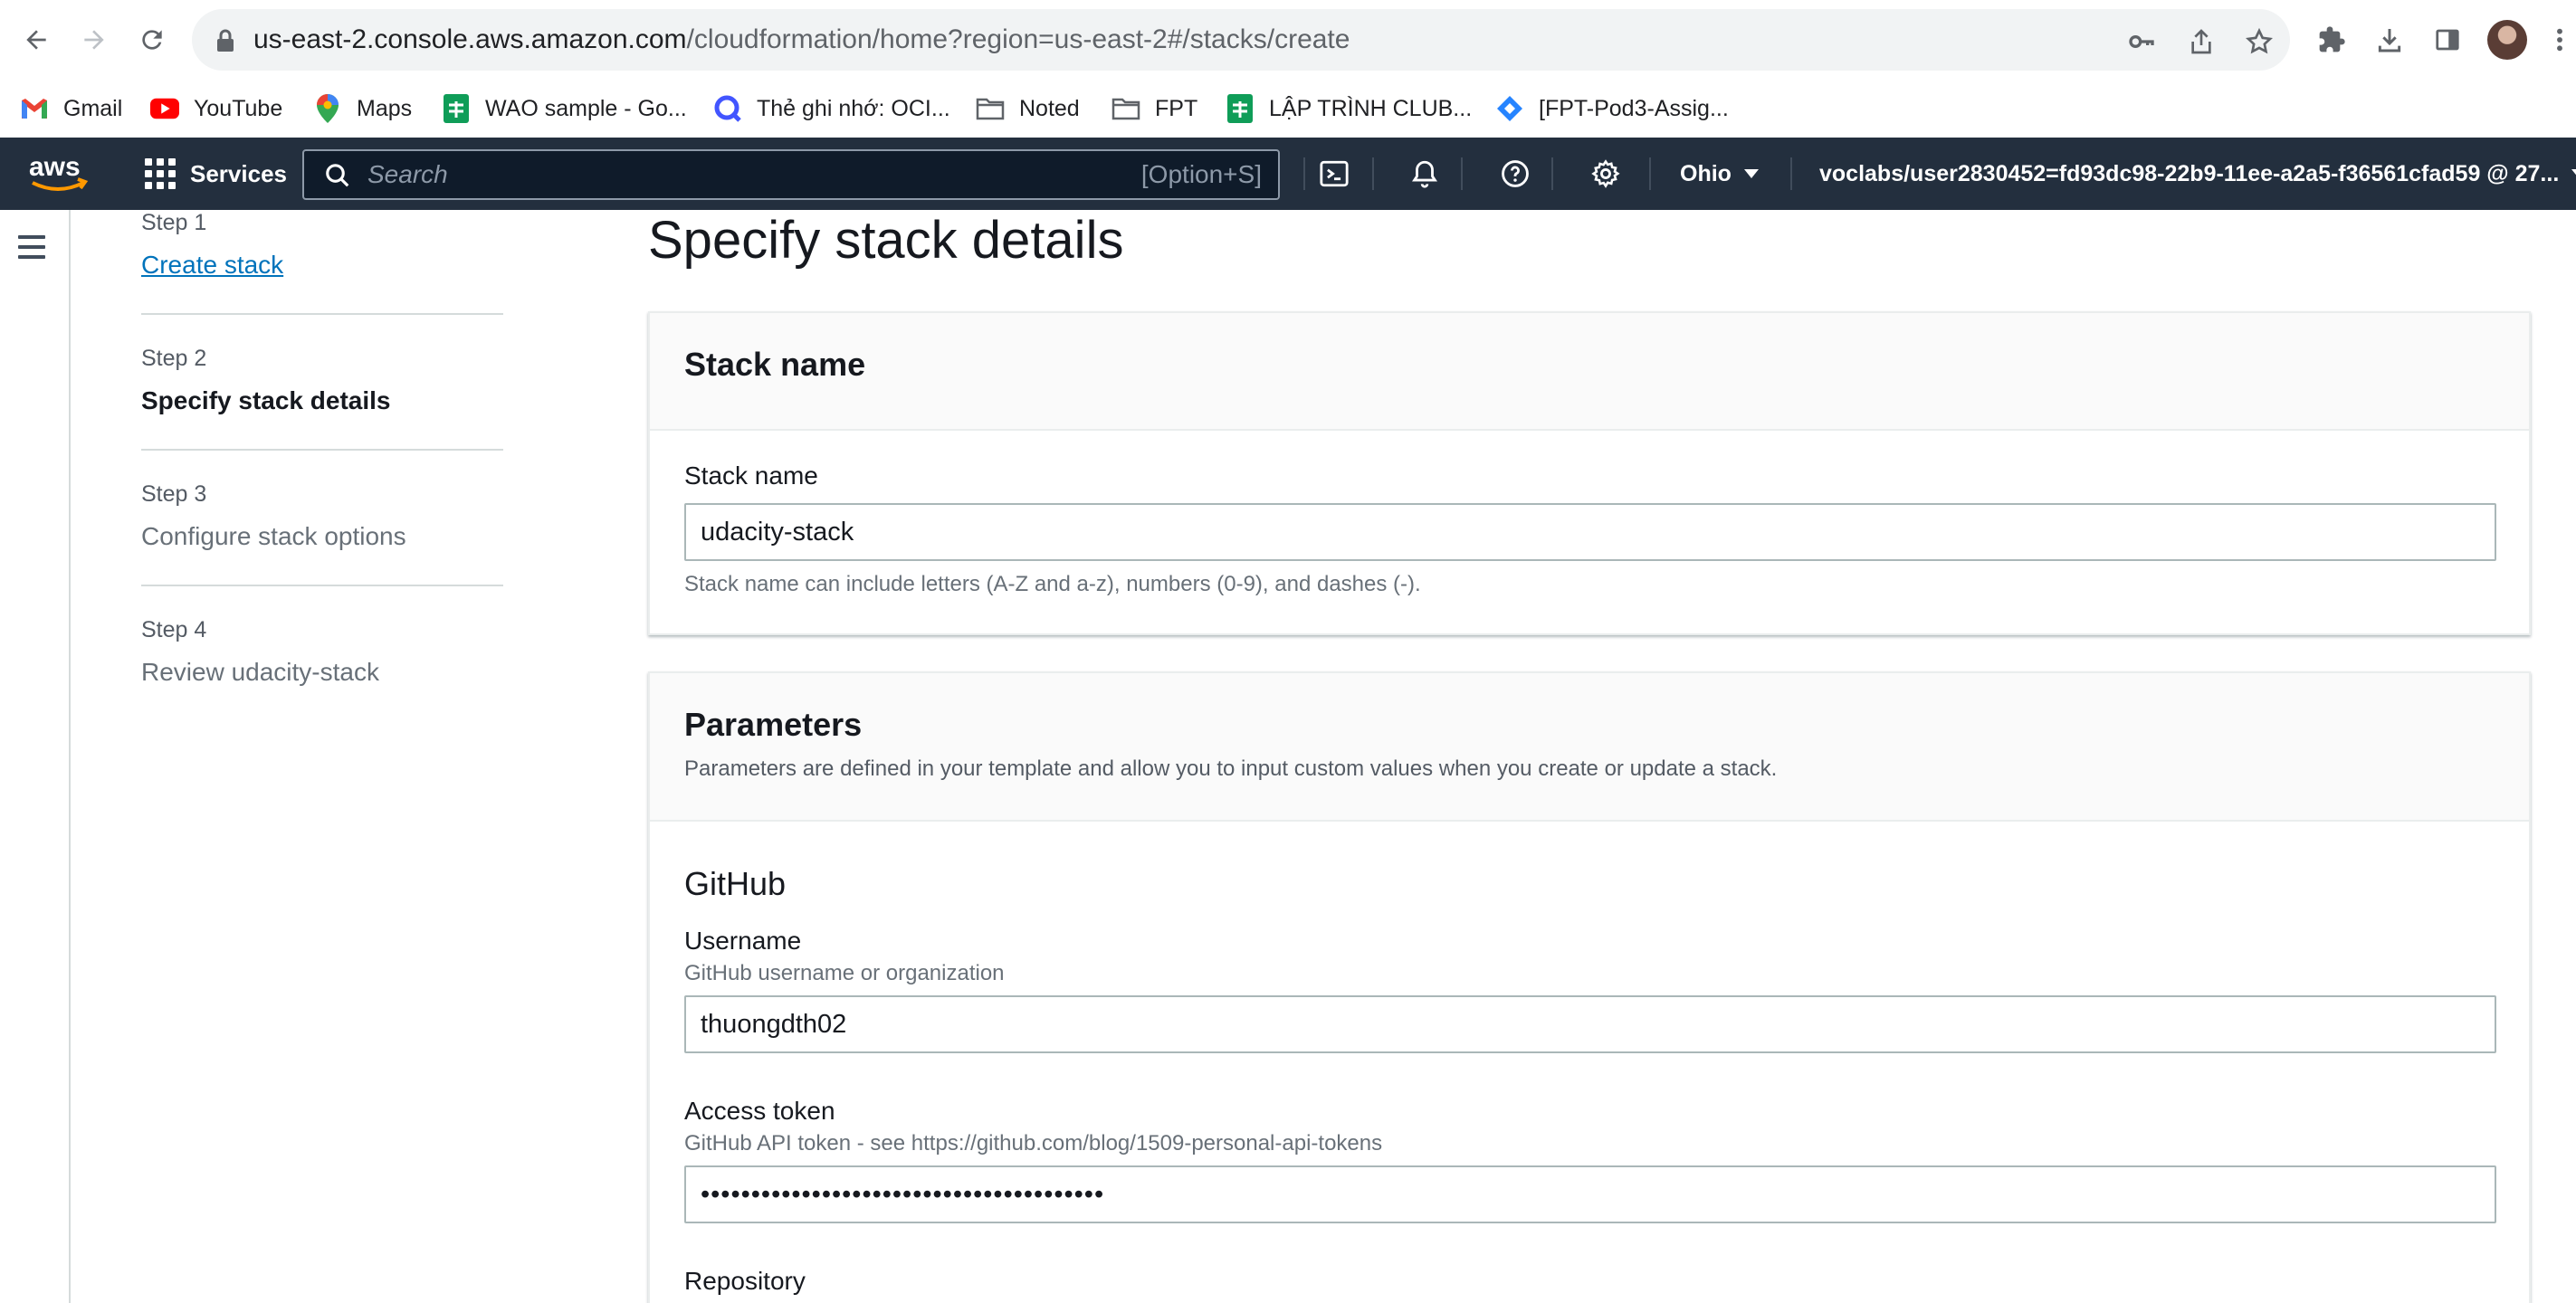 The image size is (2576, 1303). I want to click on wizard-step-3: Step 3 Configure stack options, so click(322, 516).